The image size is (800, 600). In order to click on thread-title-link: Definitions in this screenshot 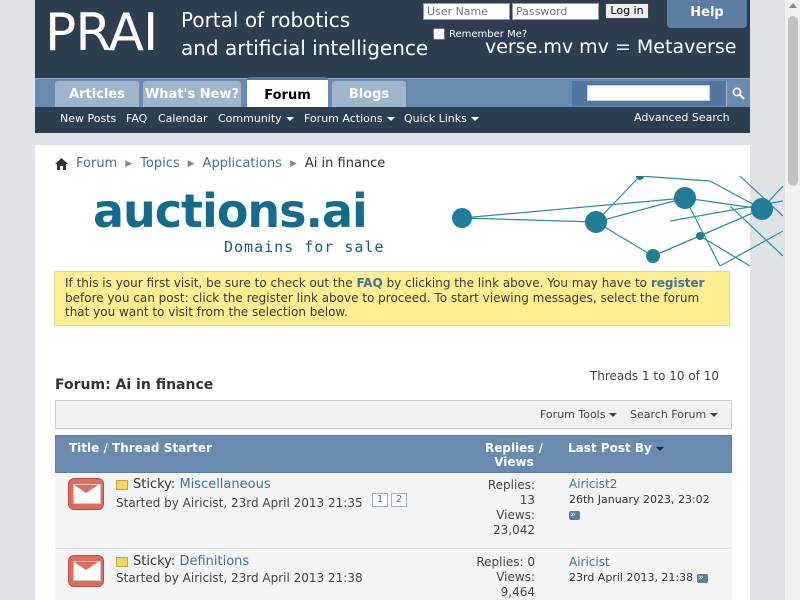, I will do `click(214, 561)`.